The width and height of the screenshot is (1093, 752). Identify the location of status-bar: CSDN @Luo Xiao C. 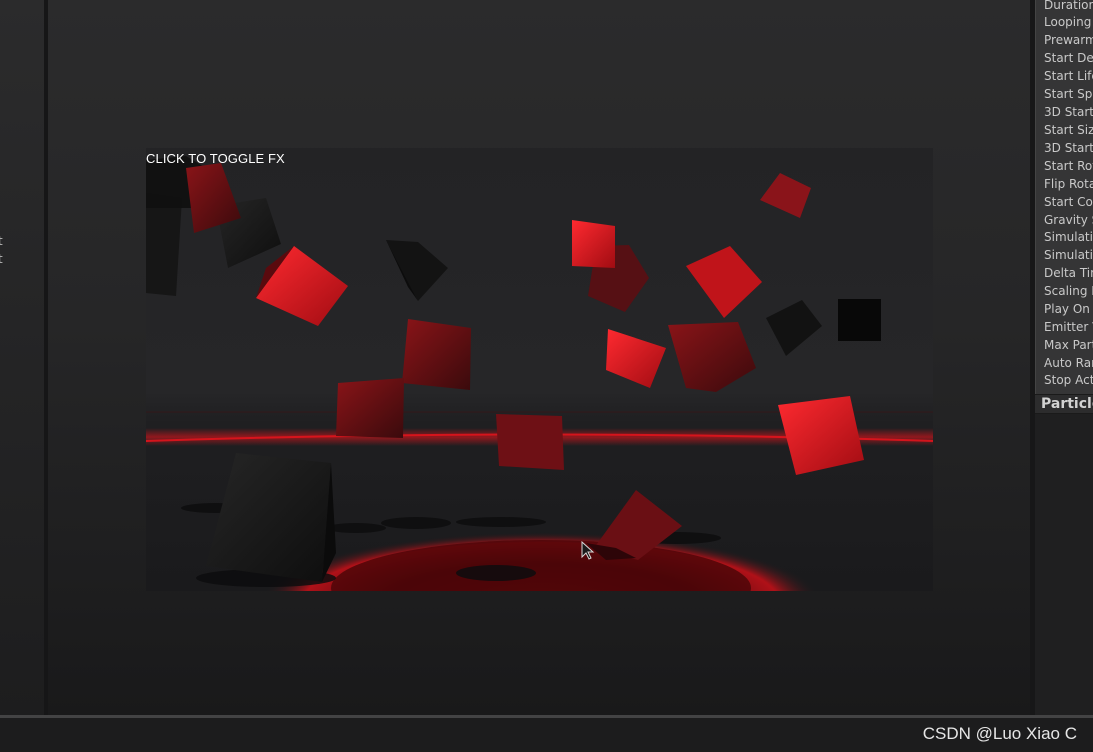
(546, 735).